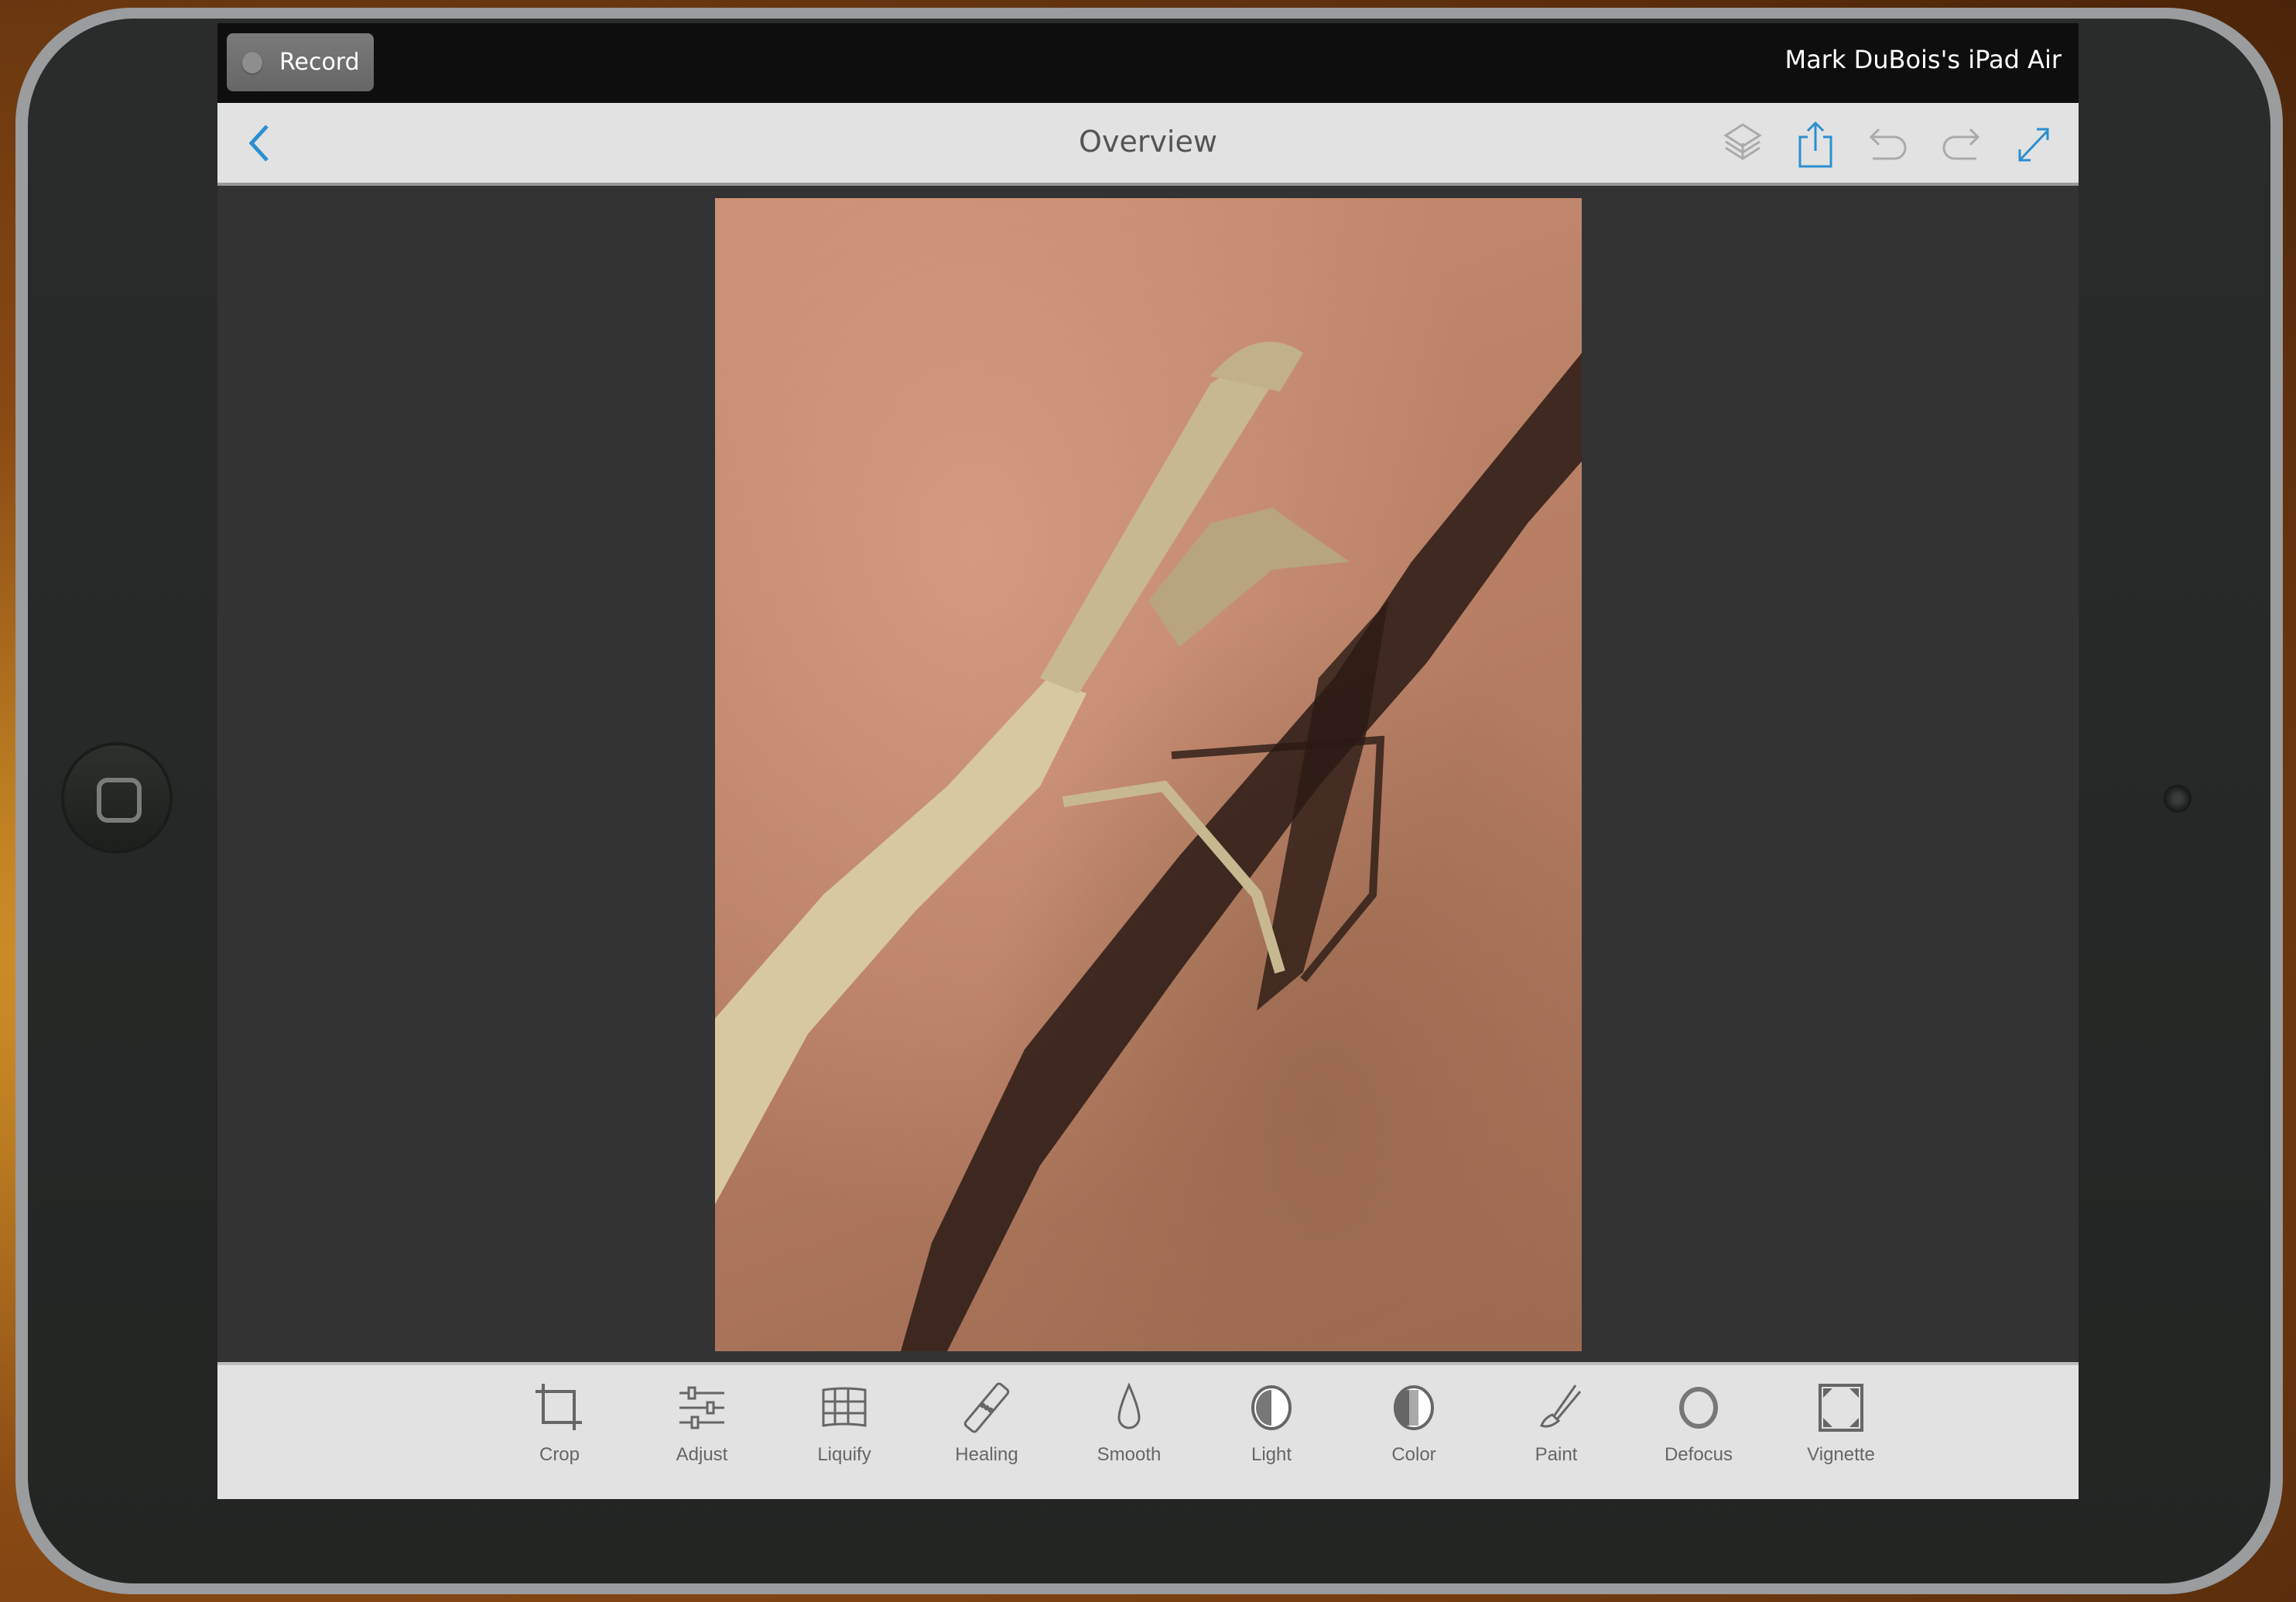  I want to click on vignette-icon, so click(1841, 1408).